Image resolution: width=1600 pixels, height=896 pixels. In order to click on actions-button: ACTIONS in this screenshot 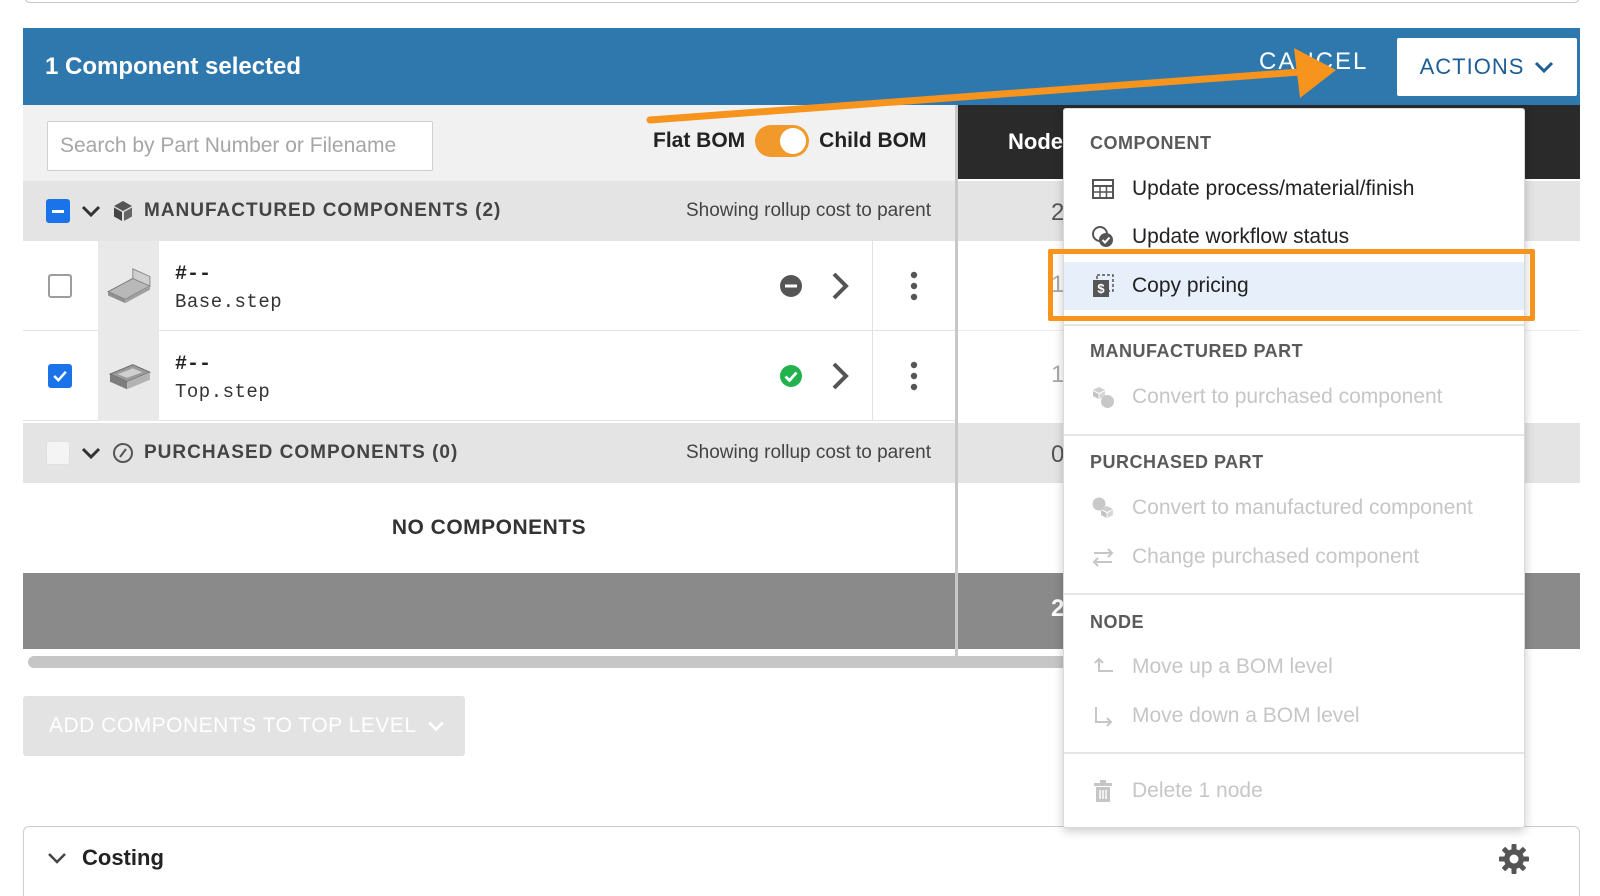, I will do `click(1487, 67)`.